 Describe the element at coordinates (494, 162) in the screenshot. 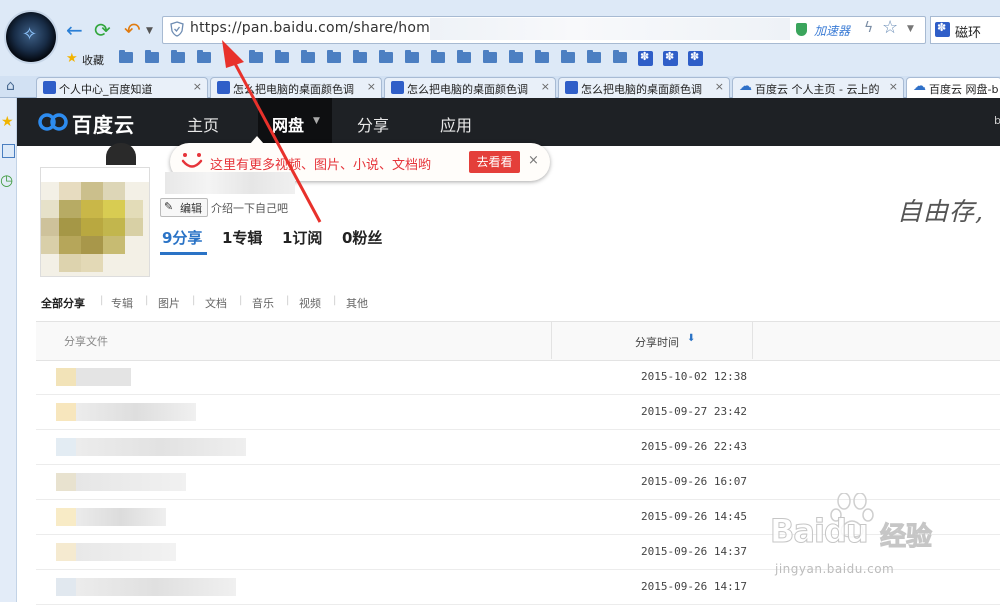

I see `go-see-button: 去看看` at that location.